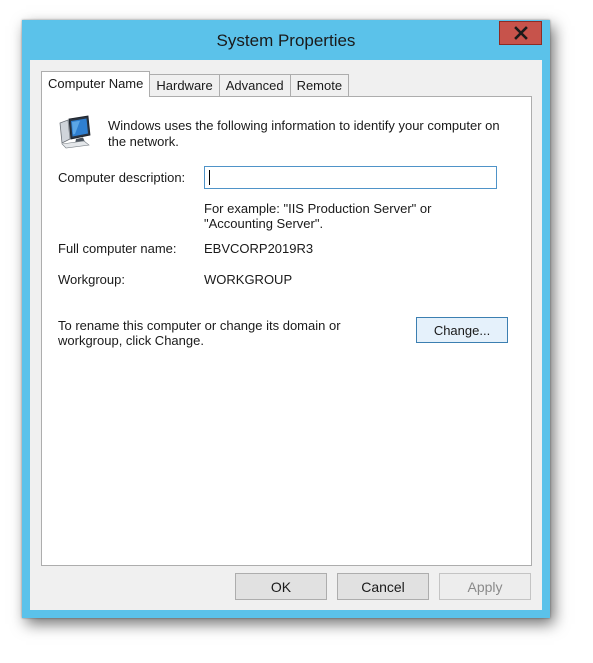 This screenshot has height=663, width=593. I want to click on computer-description-label: Computer description:, so click(122, 177).